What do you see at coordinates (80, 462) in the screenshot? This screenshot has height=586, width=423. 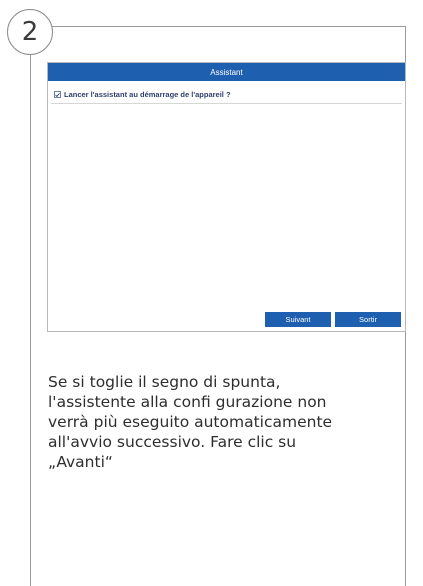 I see `instruction-line: „Avanti“` at bounding box center [80, 462].